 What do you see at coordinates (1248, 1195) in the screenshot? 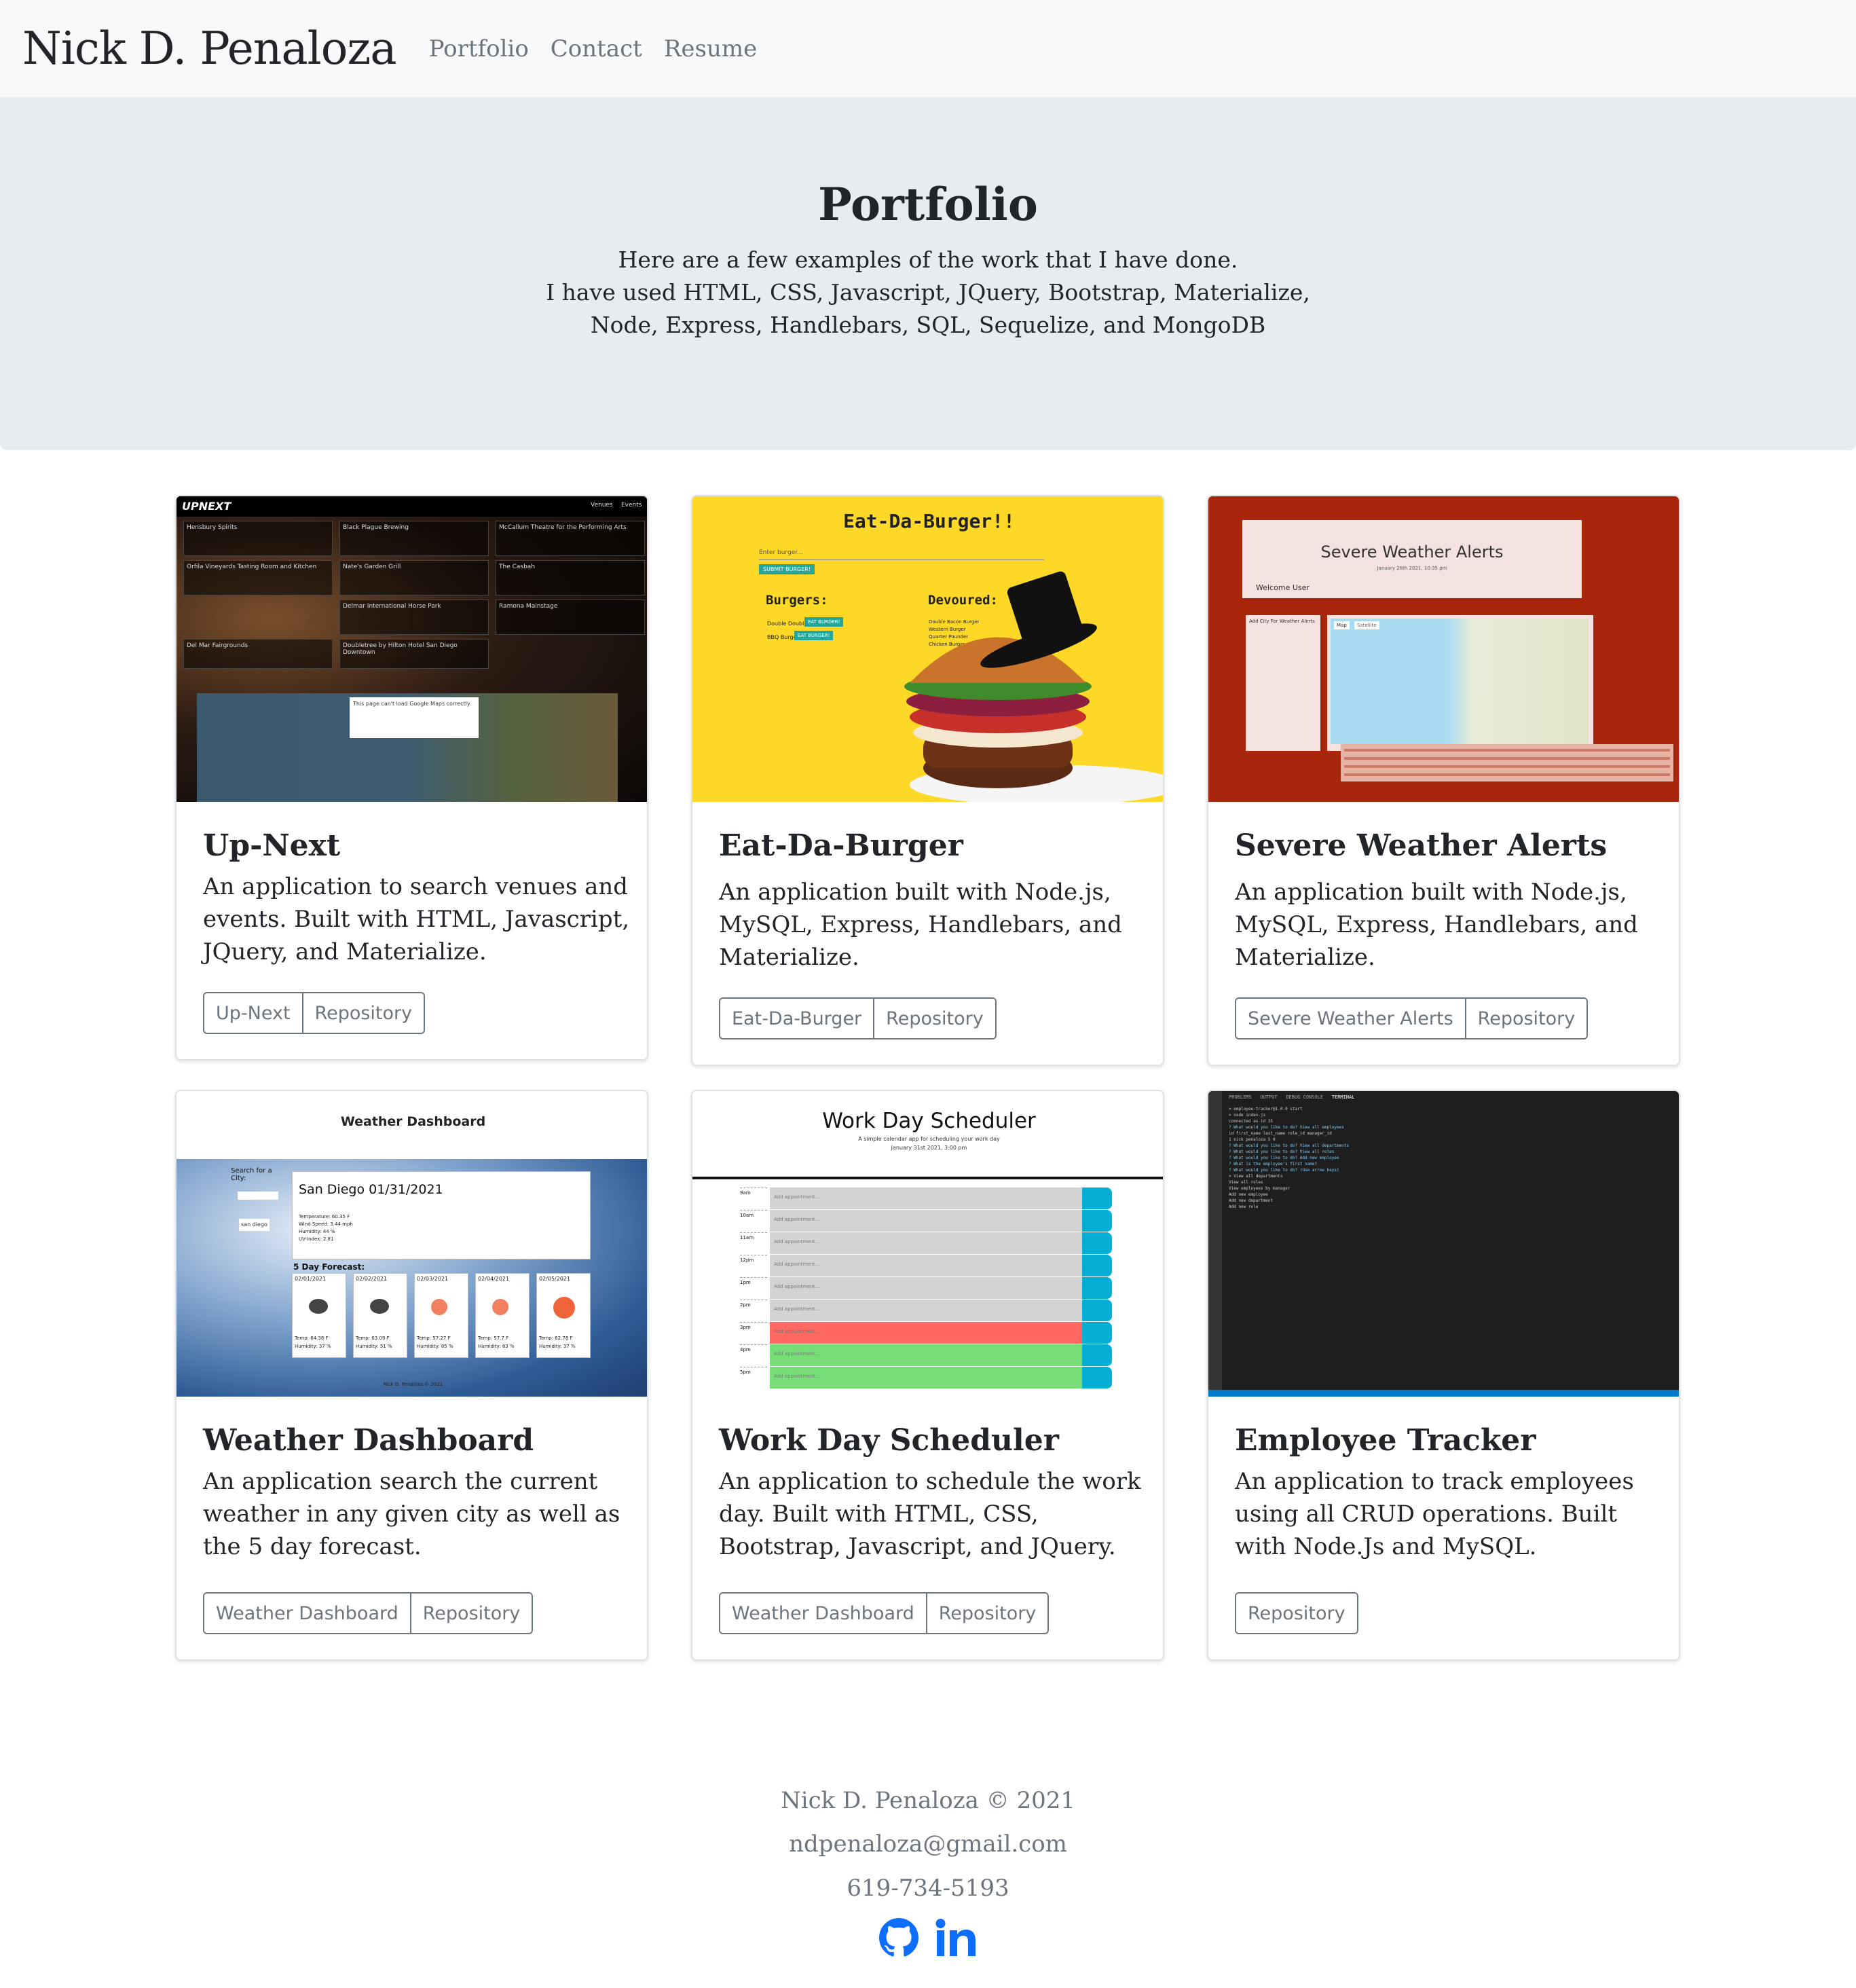
I see `terminal-line: Add new employee` at bounding box center [1248, 1195].